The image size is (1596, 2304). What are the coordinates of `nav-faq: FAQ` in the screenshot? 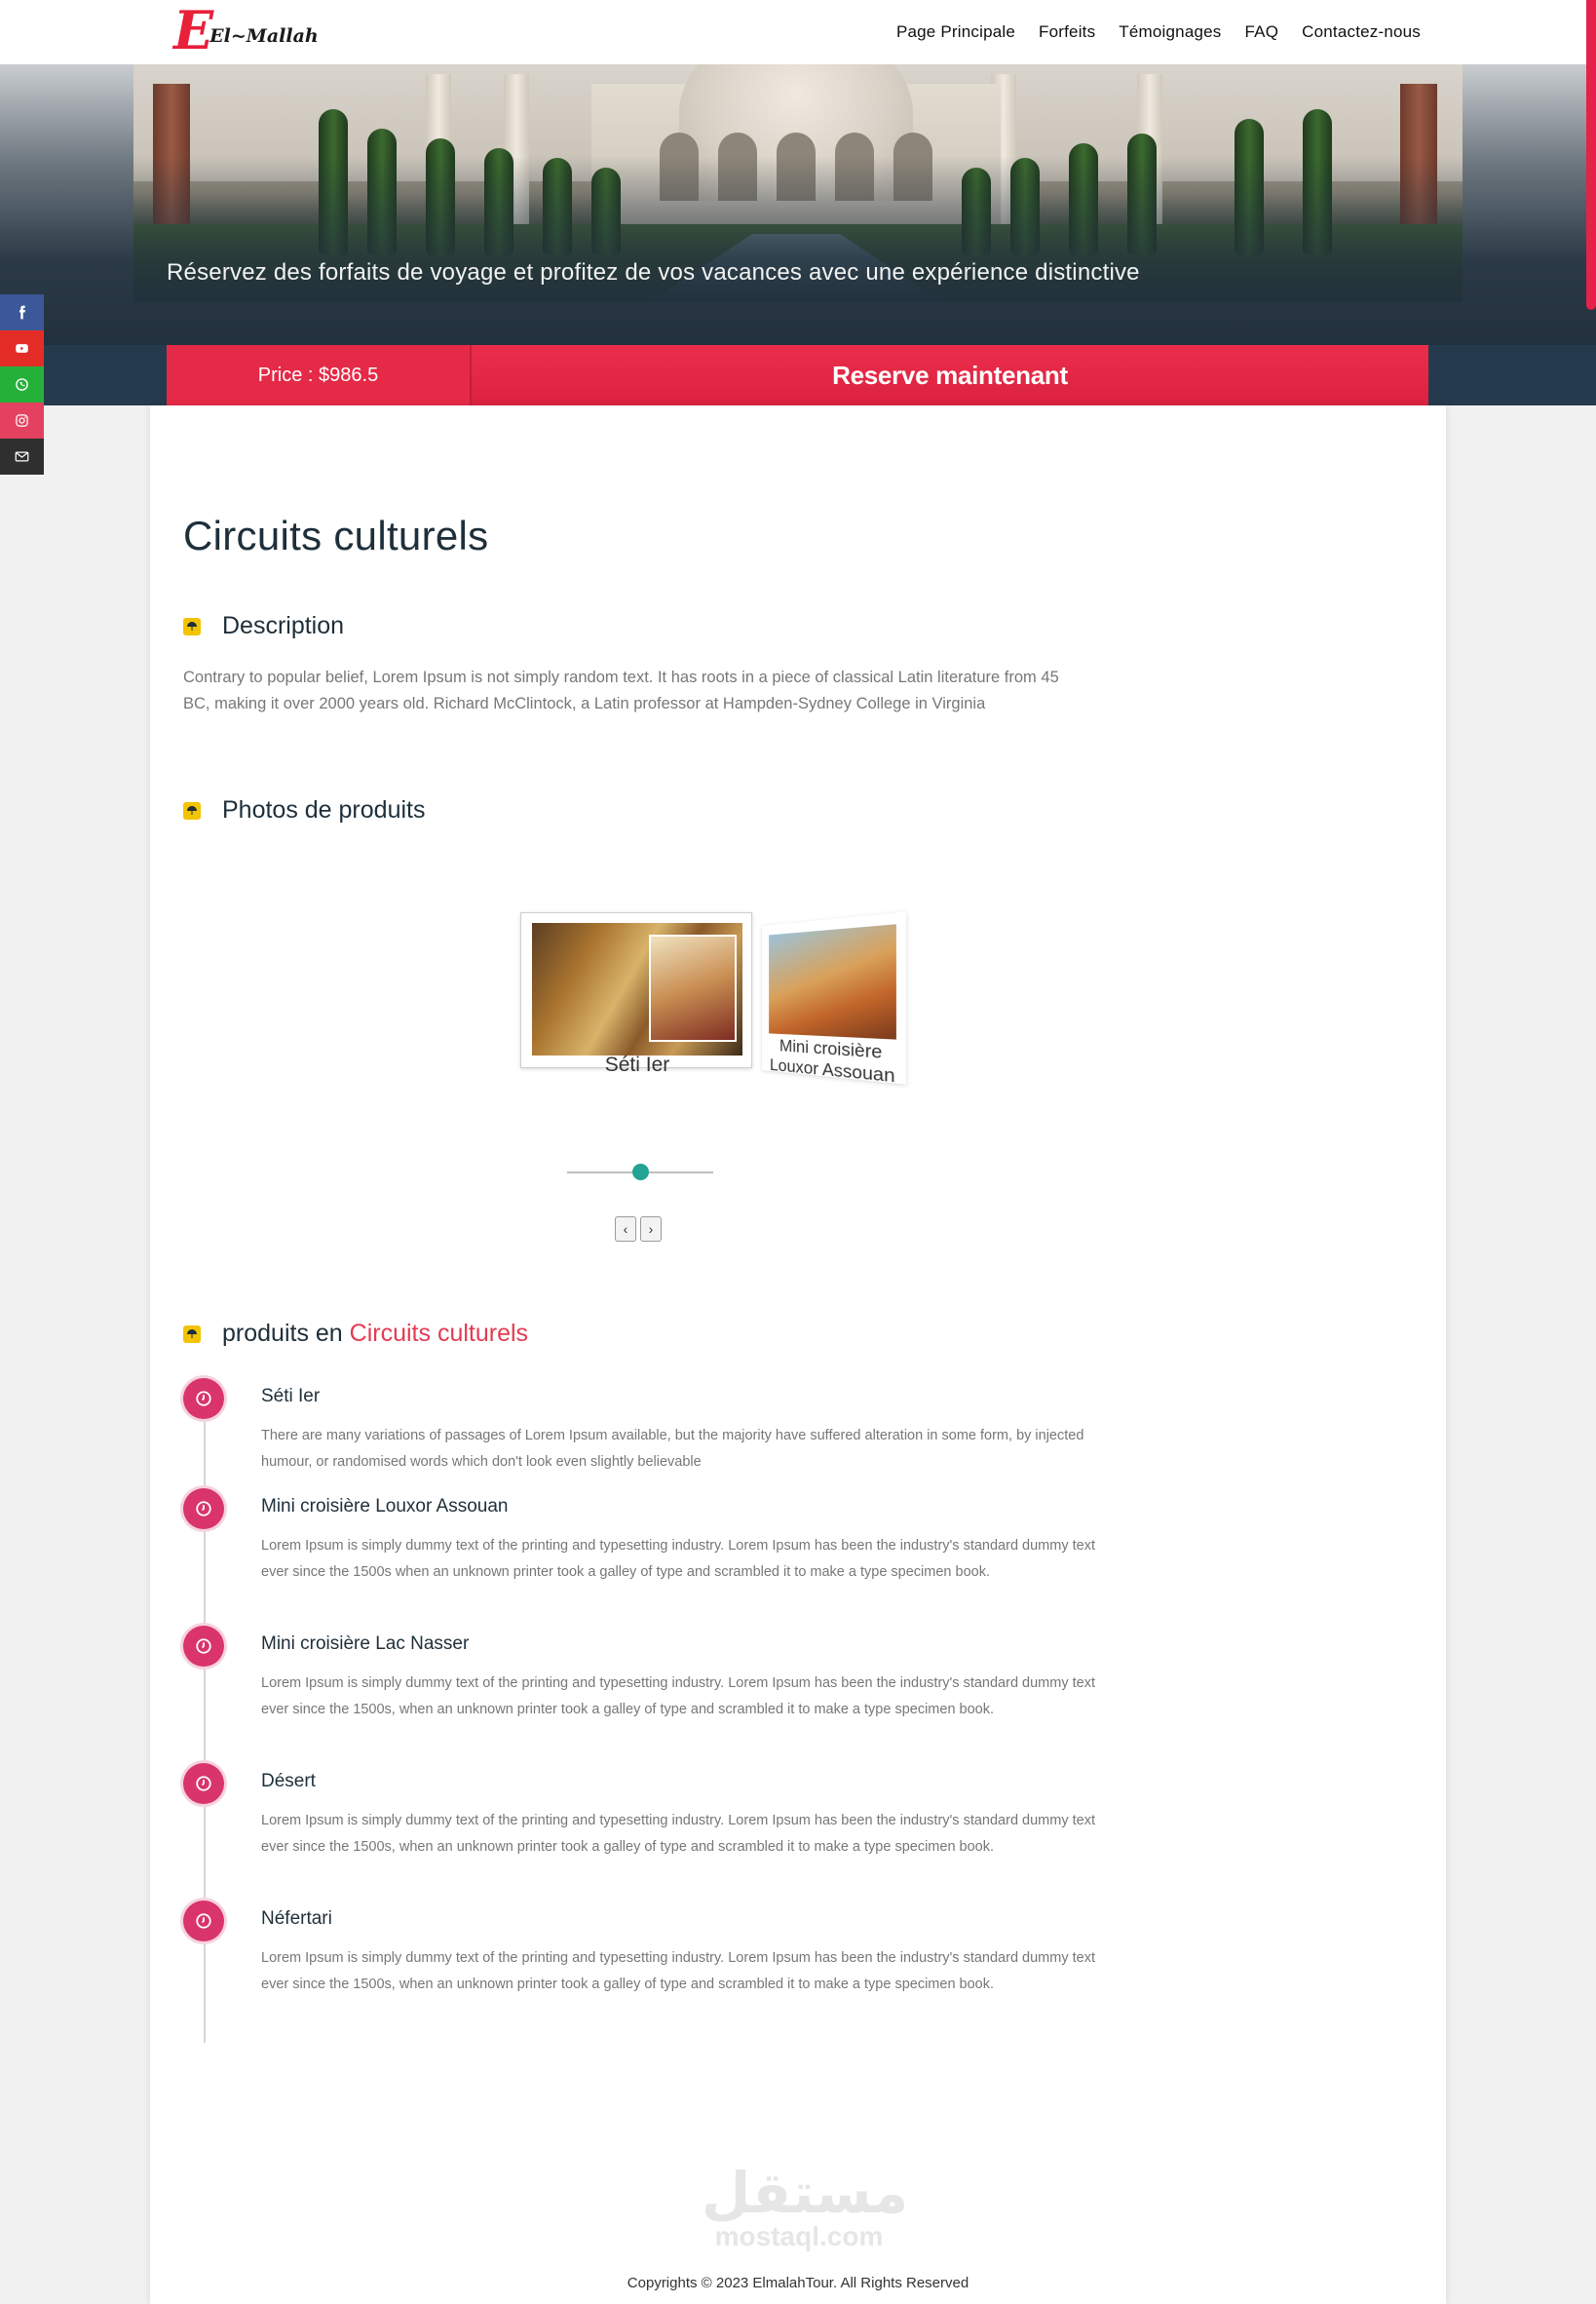 It's located at (1262, 32).